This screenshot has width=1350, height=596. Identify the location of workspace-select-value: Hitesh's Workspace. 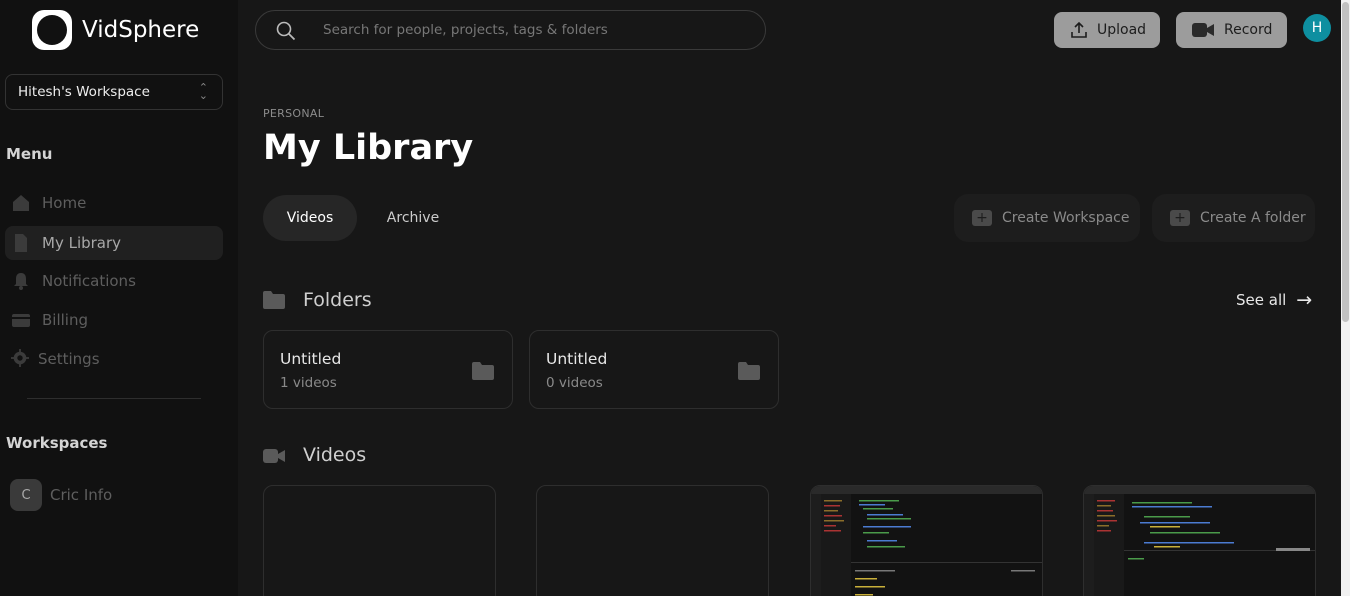
(84, 92).